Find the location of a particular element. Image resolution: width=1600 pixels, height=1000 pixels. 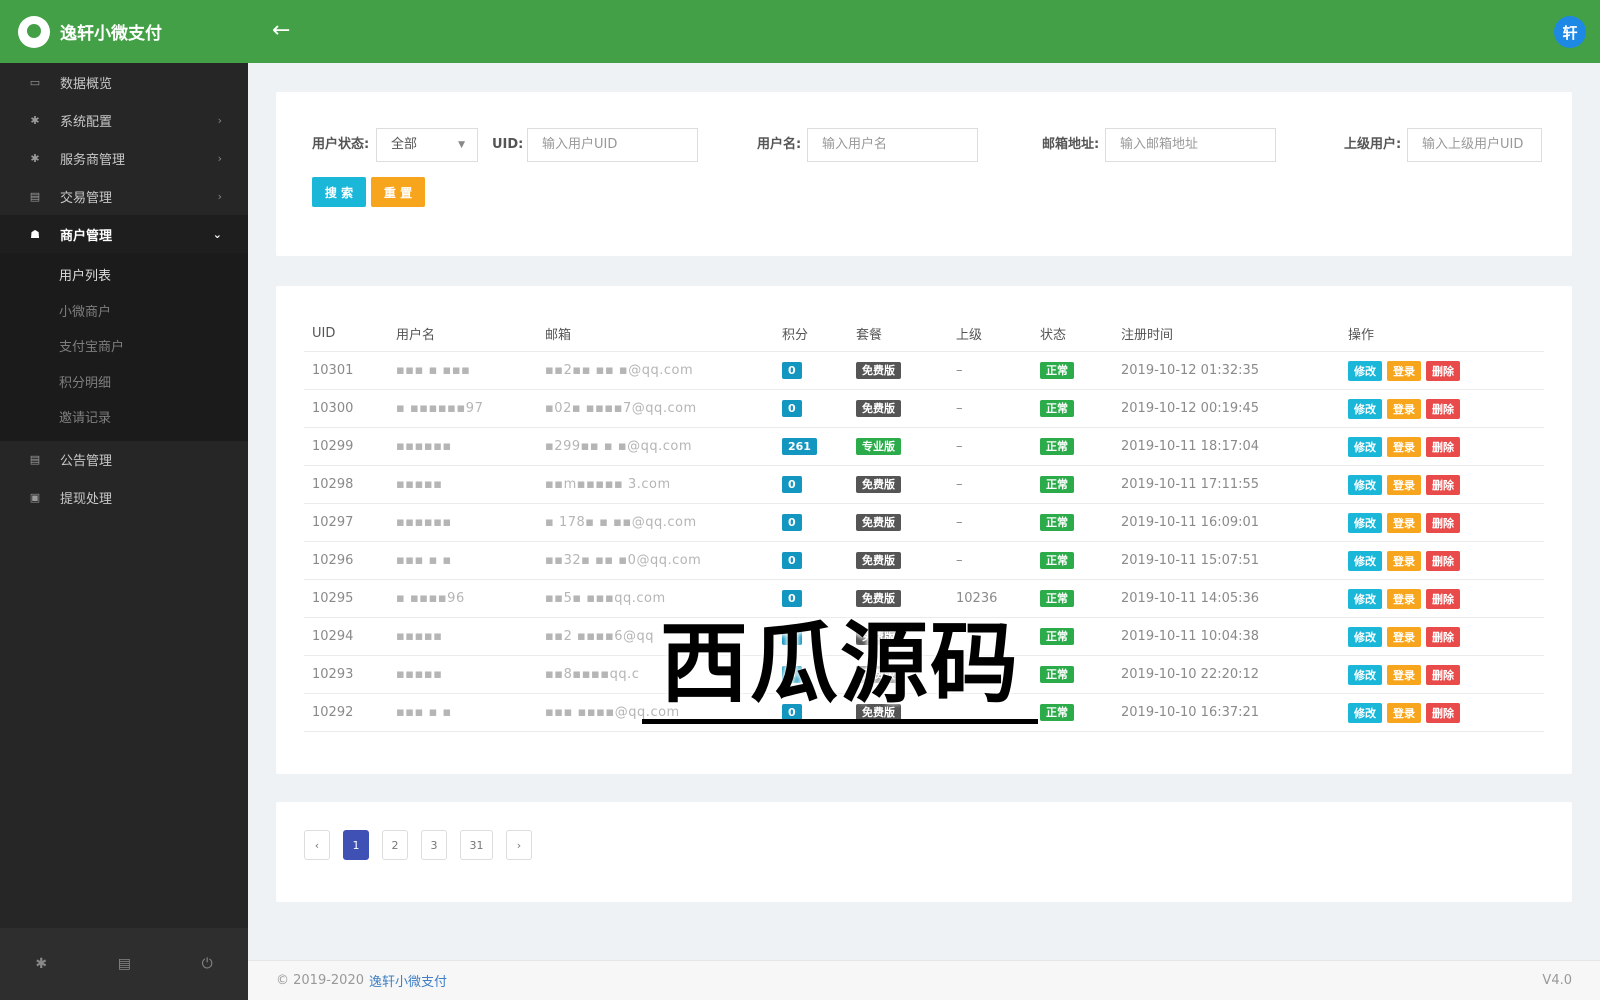

cell-email: ▪▪2▪▪ ▪▪ ▪@qq.com is located at coordinates (619, 370).